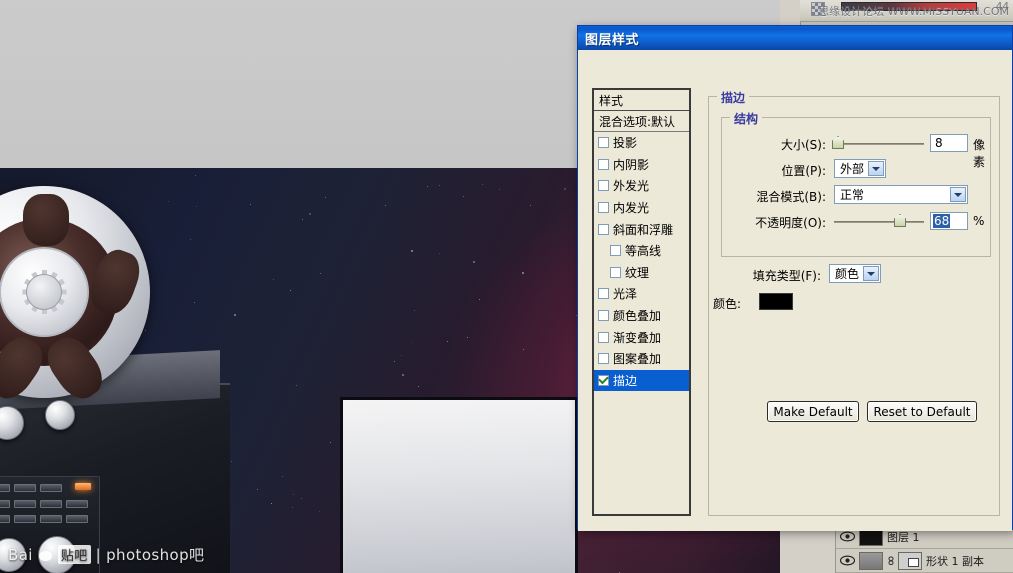  I want to click on forum-name-text: photoshop吧, so click(155, 555).